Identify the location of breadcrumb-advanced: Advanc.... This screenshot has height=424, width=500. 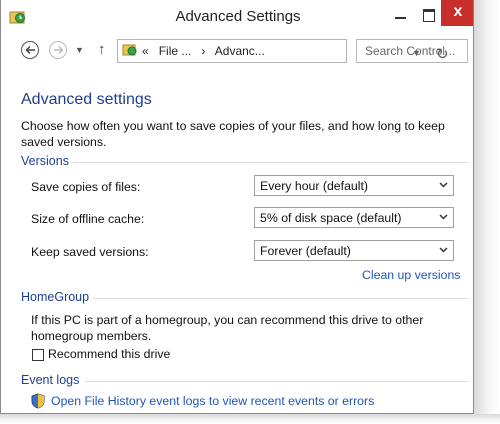
(240, 51).